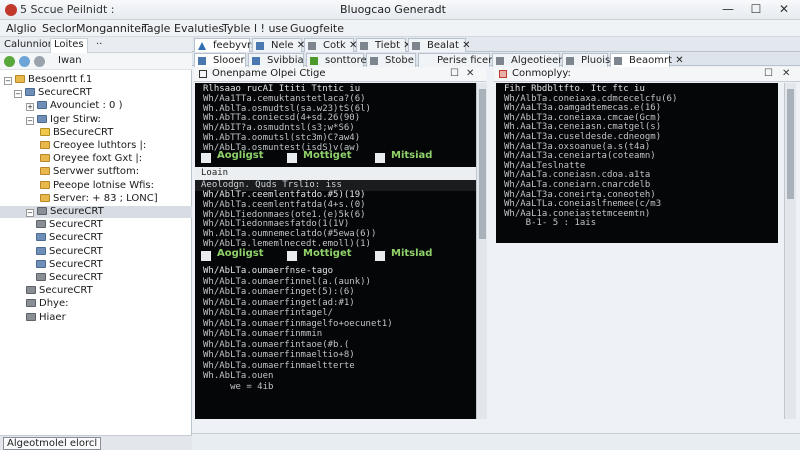  I want to click on tab-connections: Calunnion, so click(29, 44).